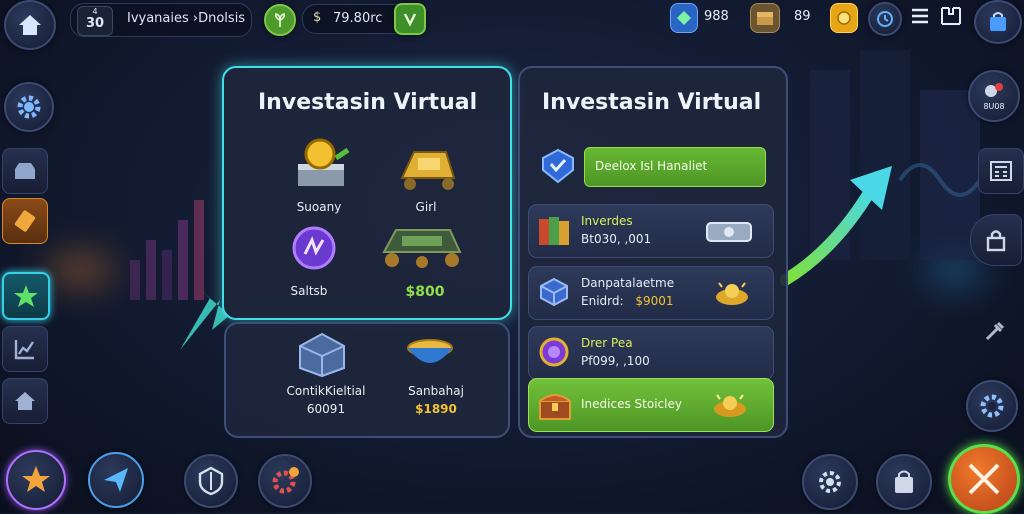  What do you see at coordinates (430, 351) in the screenshot?
I see `bowl-icon` at bounding box center [430, 351].